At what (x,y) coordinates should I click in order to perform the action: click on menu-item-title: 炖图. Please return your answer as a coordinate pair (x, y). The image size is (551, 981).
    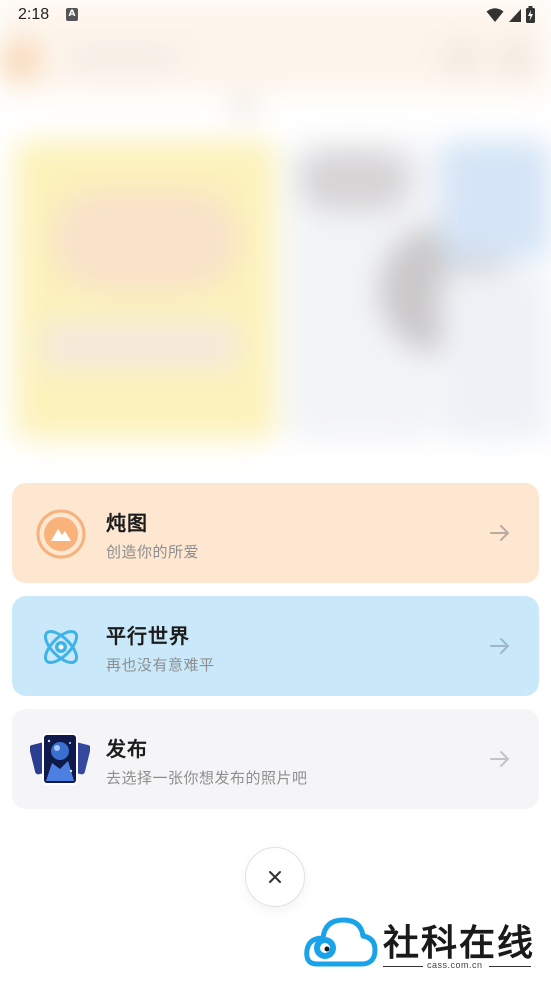
    Looking at the image, I should click on (127, 524).